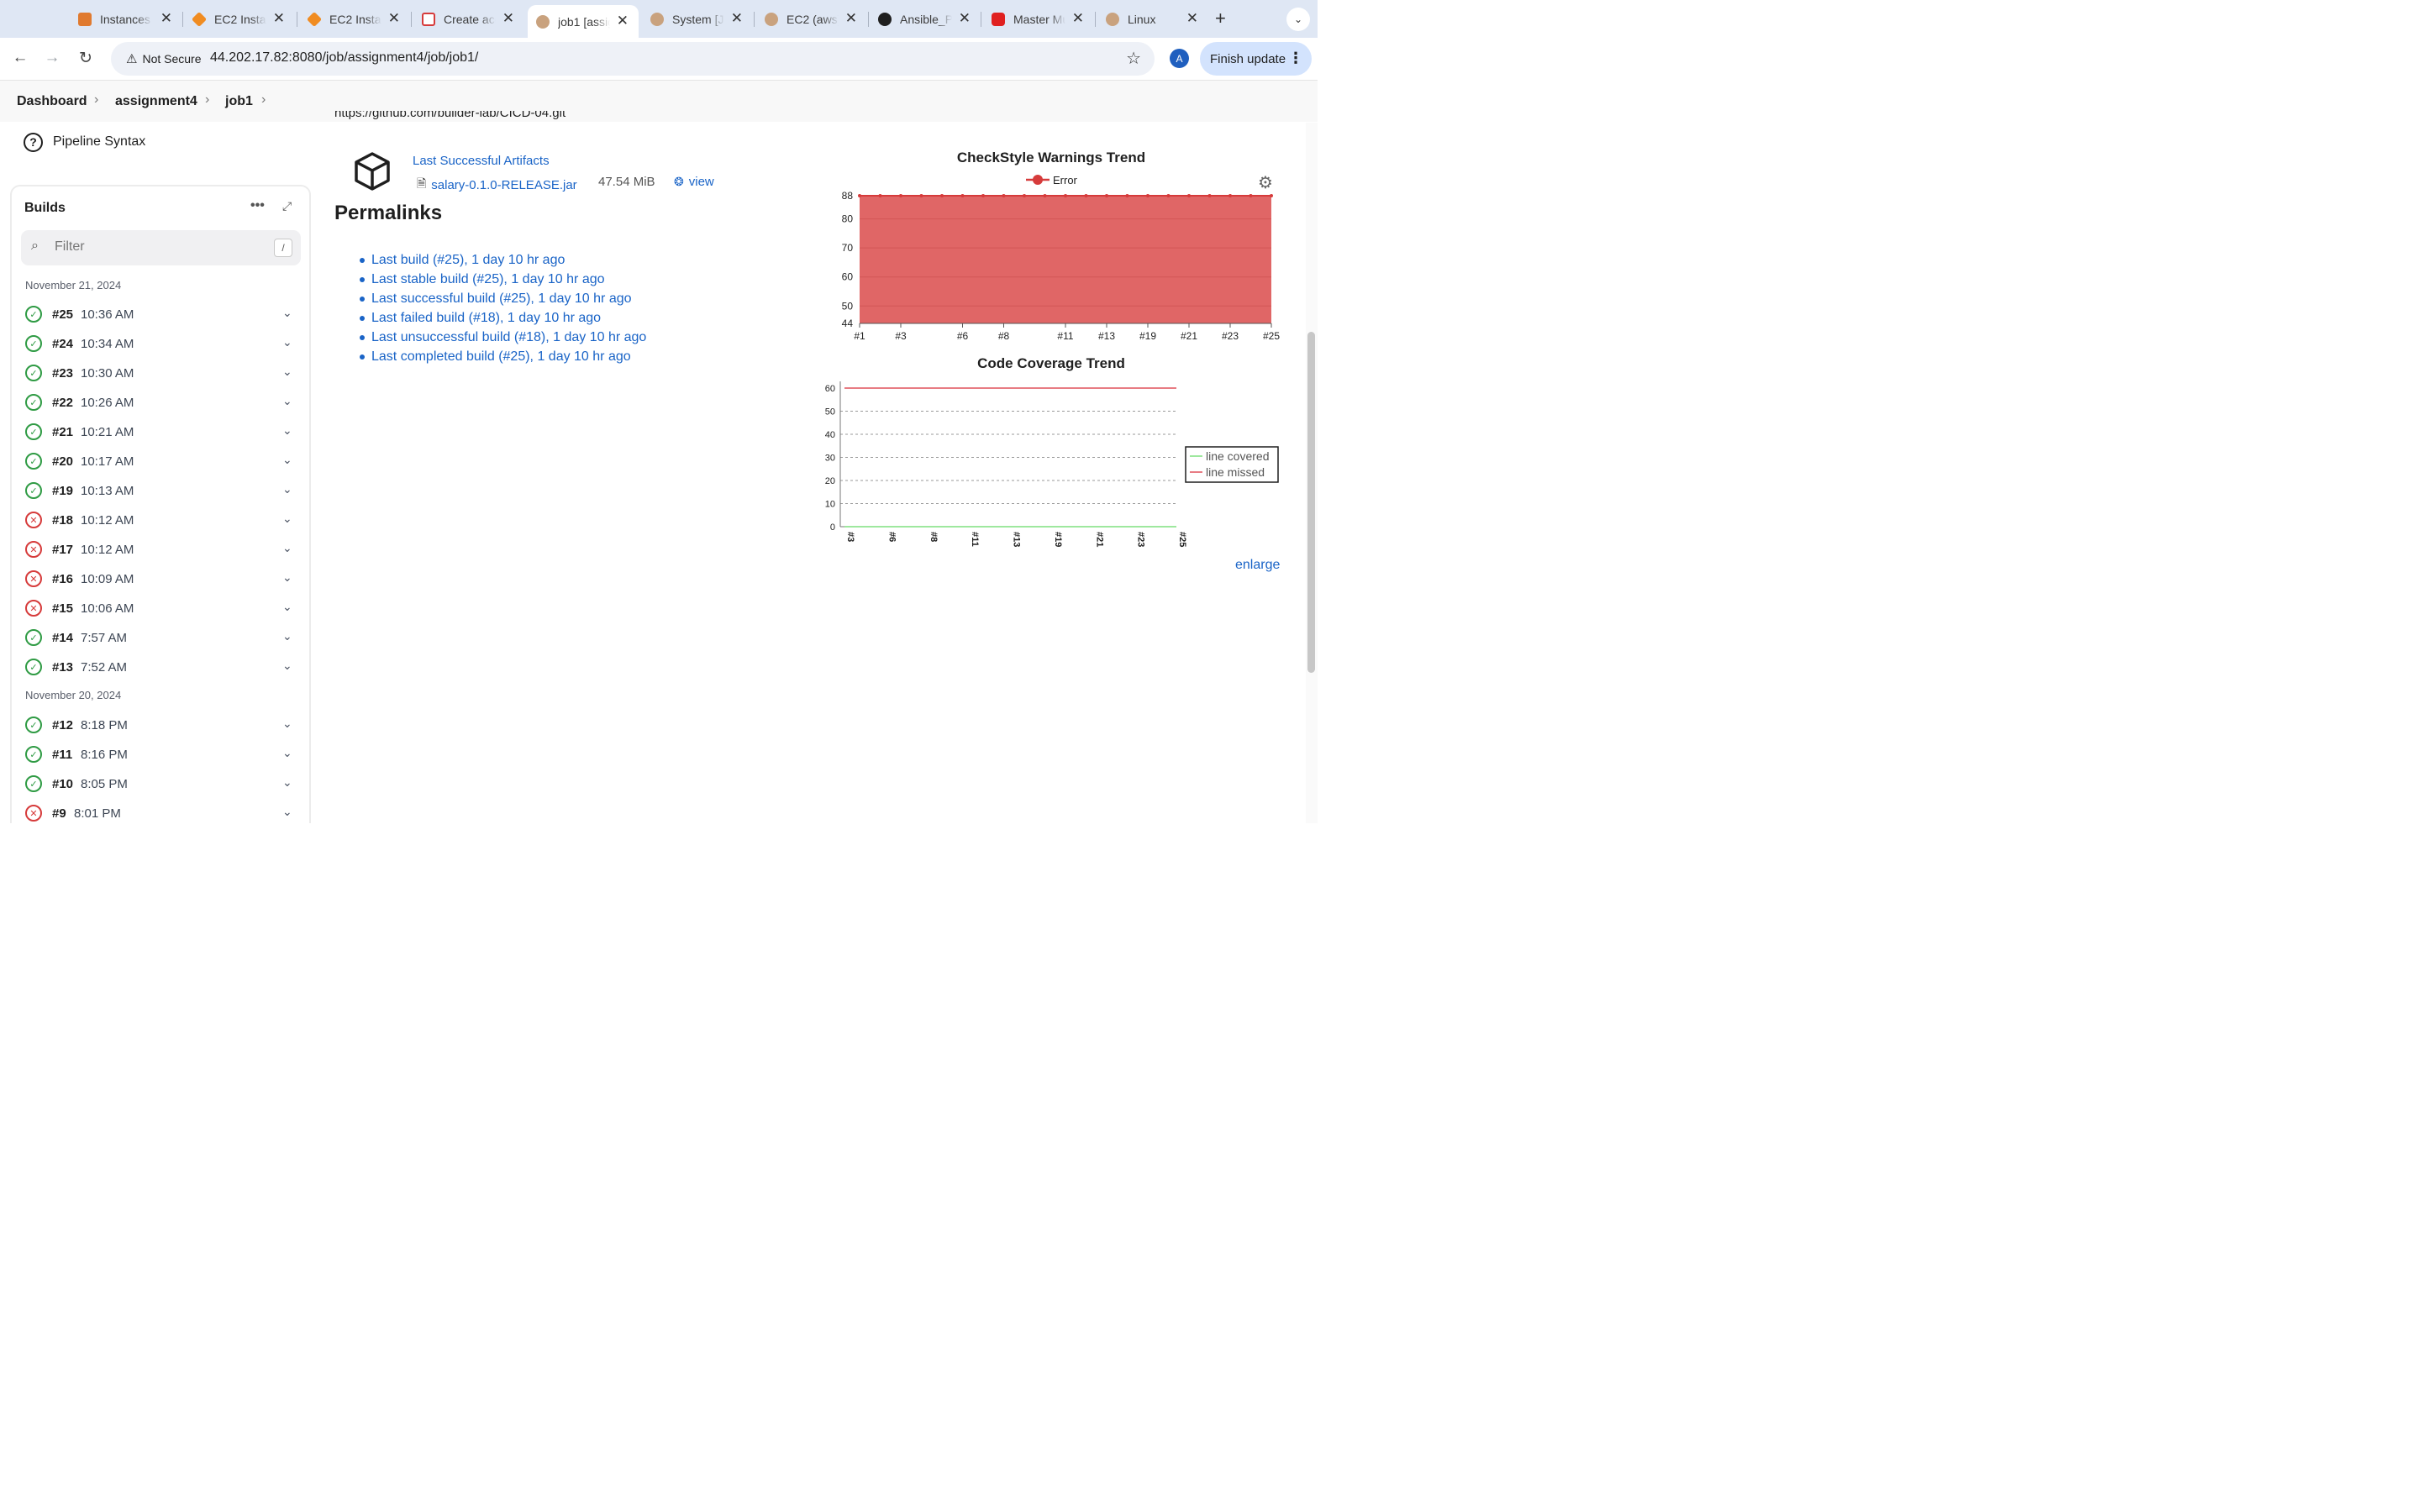  I want to click on build-number: #23, so click(62, 373).